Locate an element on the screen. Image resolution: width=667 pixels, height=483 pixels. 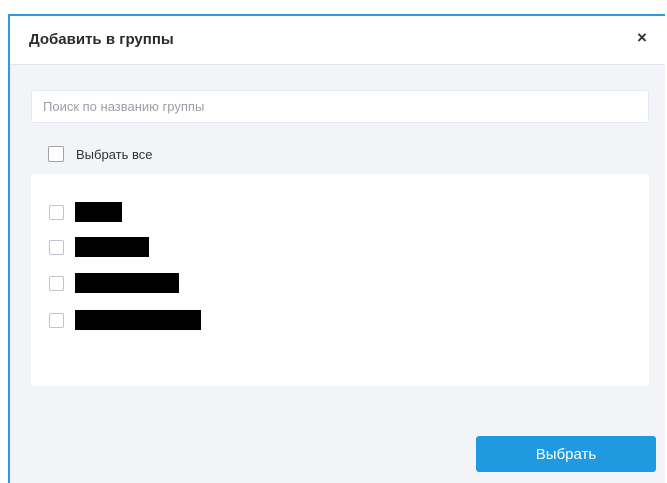
select-all-label: Выбрать все is located at coordinates (114, 154).